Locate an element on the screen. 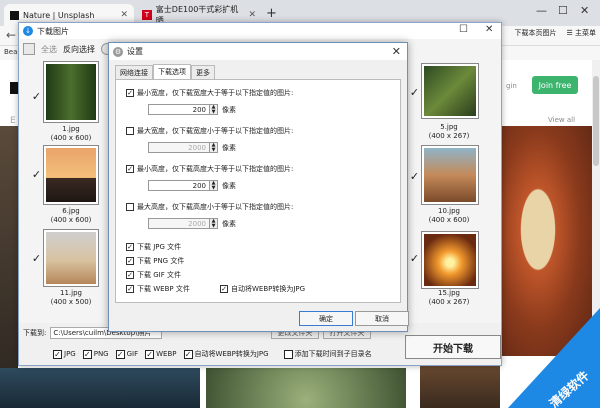 Image resolution: width=600 pixels, height=408 pixels. new-tab-icon: + is located at coordinates (271, 13).